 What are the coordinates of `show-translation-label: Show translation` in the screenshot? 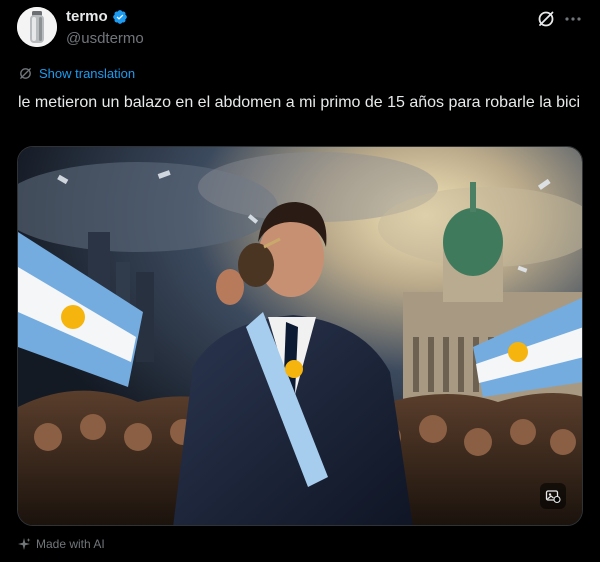 It's located at (87, 73).